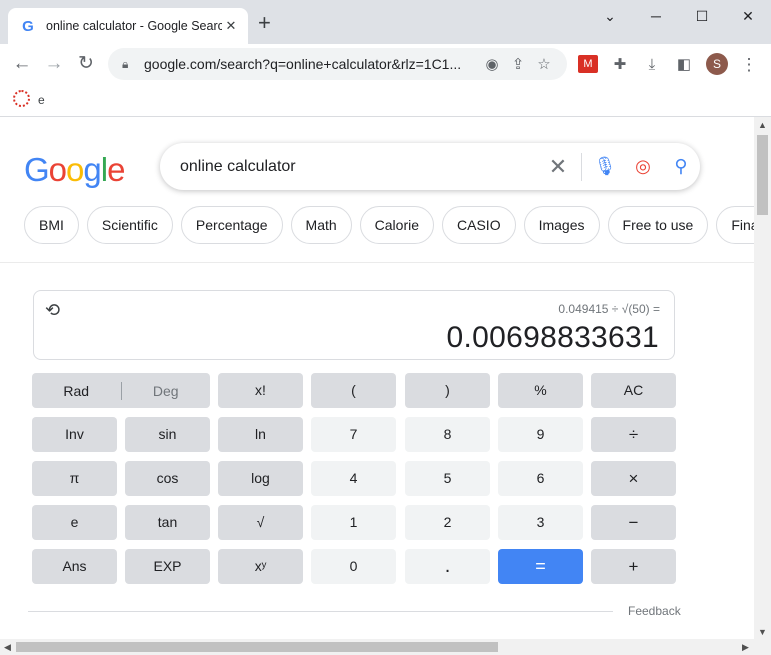 Image resolution: width=771 pixels, height=655 pixels. I want to click on extensions-puzzle-icon: ✚, so click(620, 65).